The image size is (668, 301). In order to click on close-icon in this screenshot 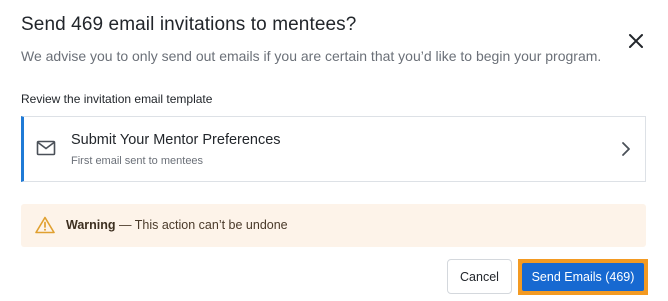, I will do `click(636, 41)`.